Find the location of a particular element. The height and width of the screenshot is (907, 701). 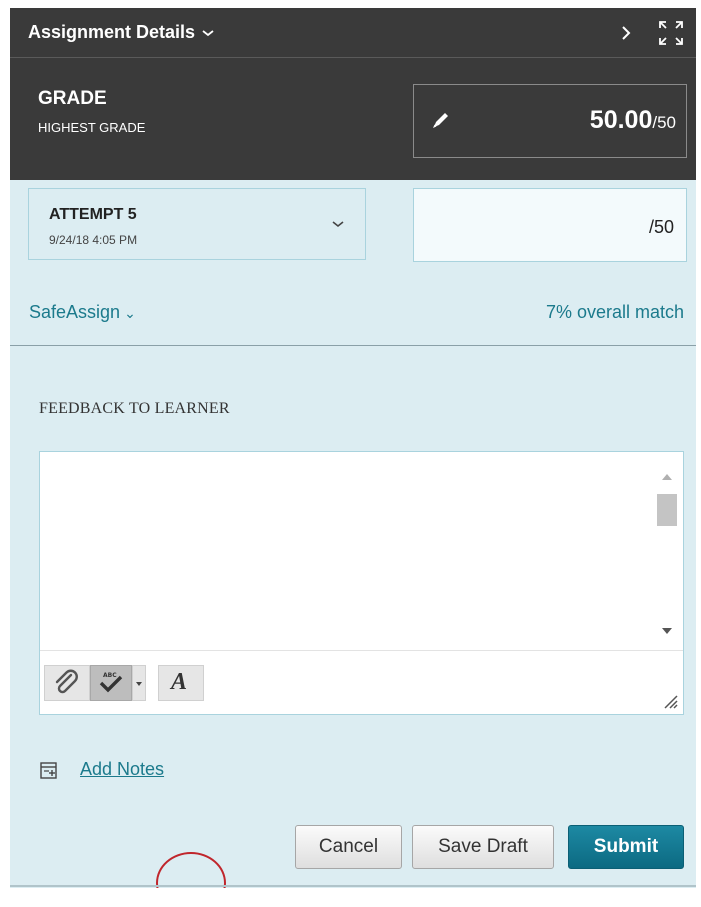

cancel-button: Cancel is located at coordinates (348, 847).